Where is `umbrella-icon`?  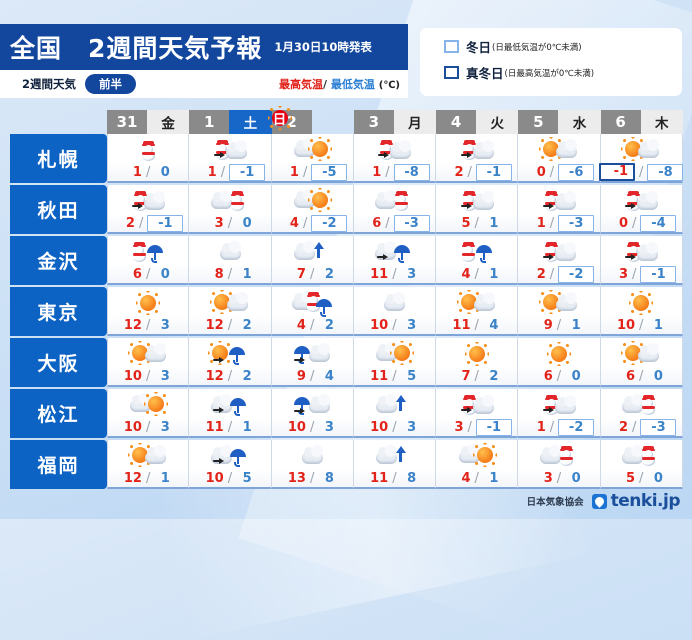 umbrella-icon is located at coordinates (402, 253).